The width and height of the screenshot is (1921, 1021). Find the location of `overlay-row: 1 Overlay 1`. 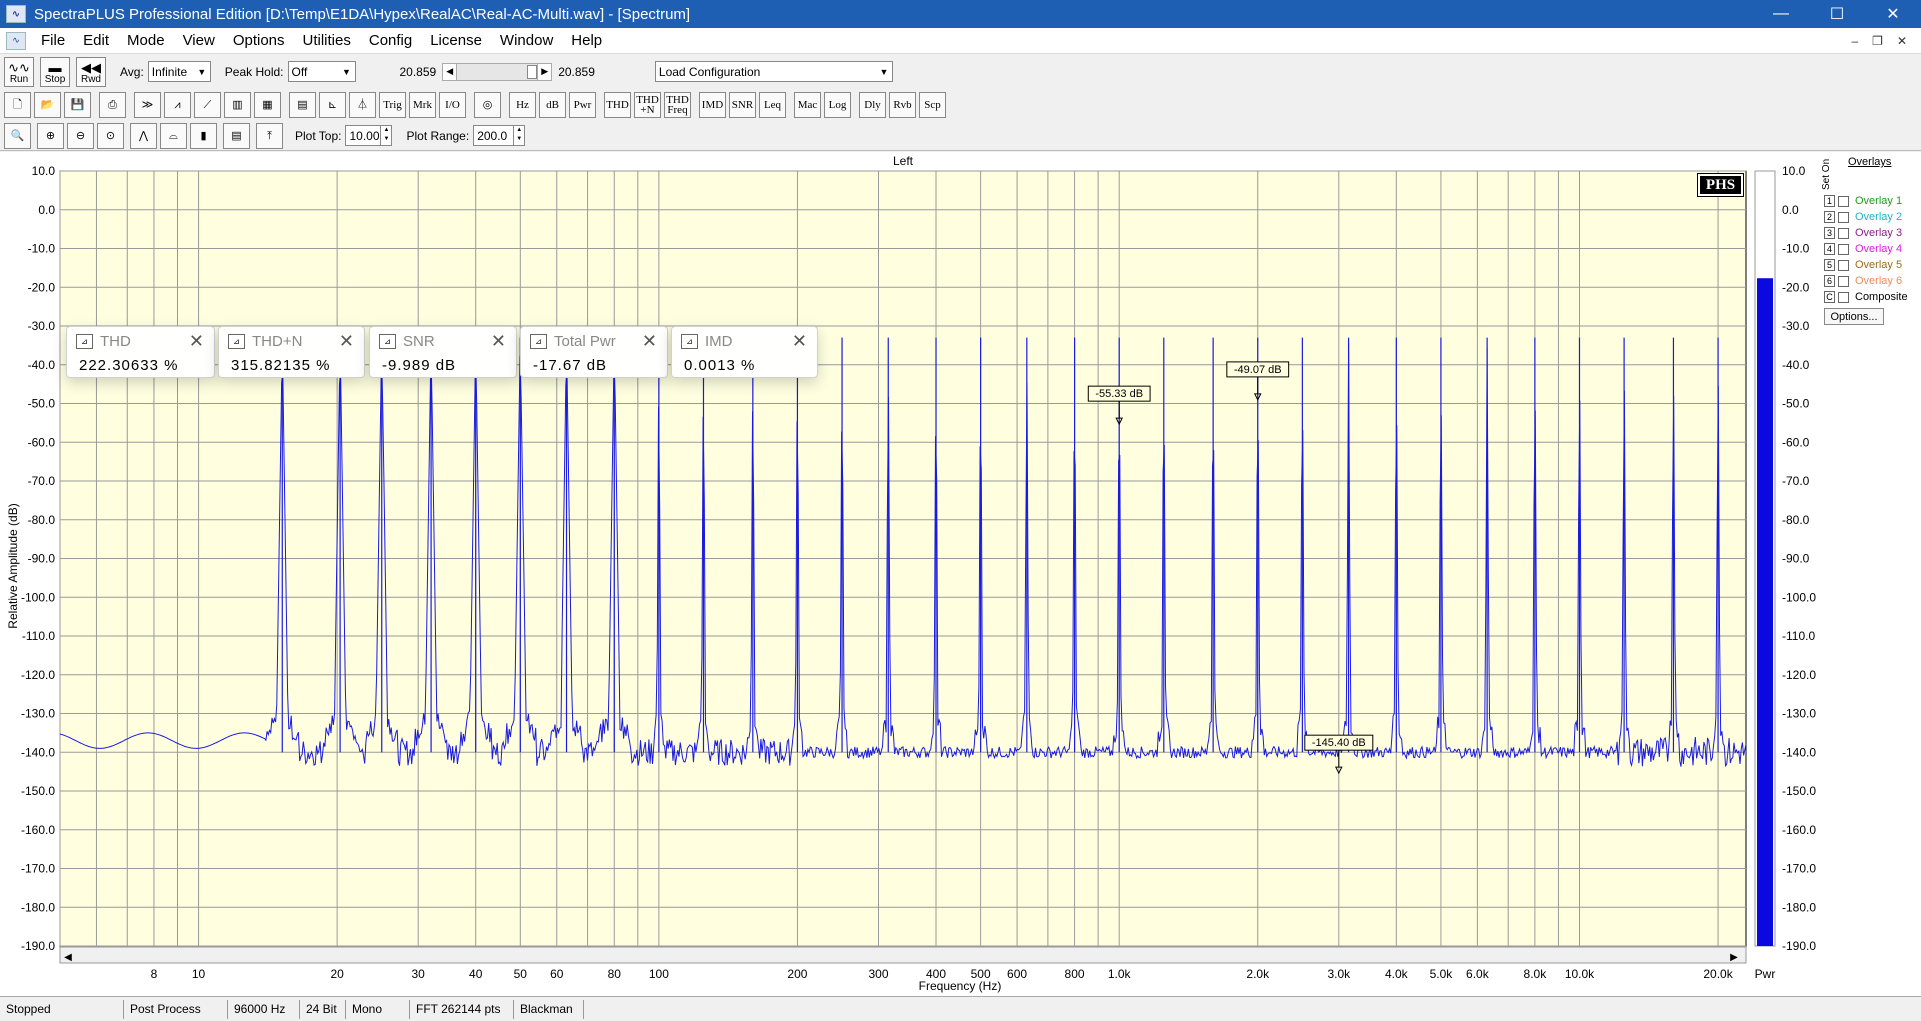

overlay-row: 1 Overlay 1 is located at coordinates (1863, 201).